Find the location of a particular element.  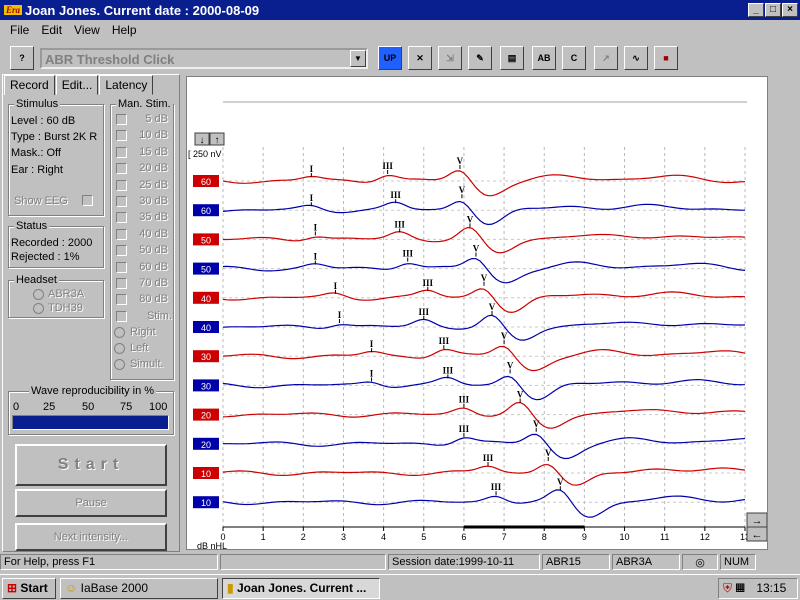

chevron-down-icon: ▼ is located at coordinates (358, 58).